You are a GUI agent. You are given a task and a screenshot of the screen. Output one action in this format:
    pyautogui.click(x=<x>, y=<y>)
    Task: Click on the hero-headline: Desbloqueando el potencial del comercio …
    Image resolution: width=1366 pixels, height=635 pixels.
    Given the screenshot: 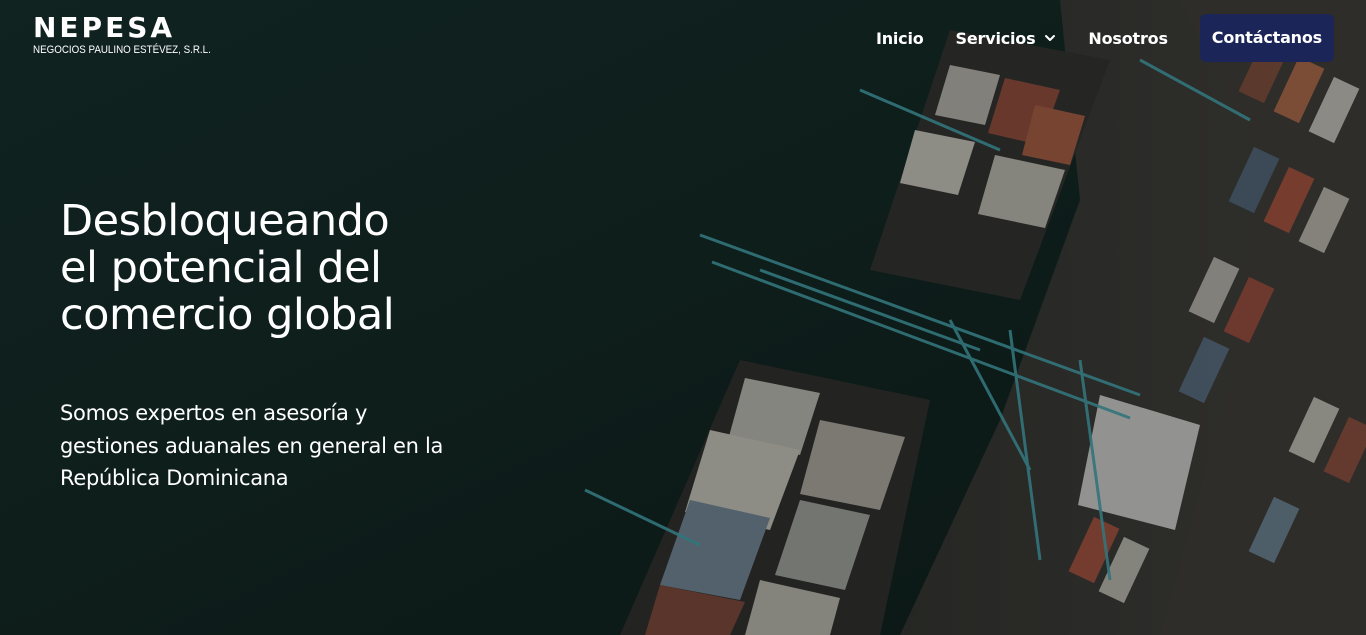 What is the action you would take?
    pyautogui.click(x=270, y=268)
    